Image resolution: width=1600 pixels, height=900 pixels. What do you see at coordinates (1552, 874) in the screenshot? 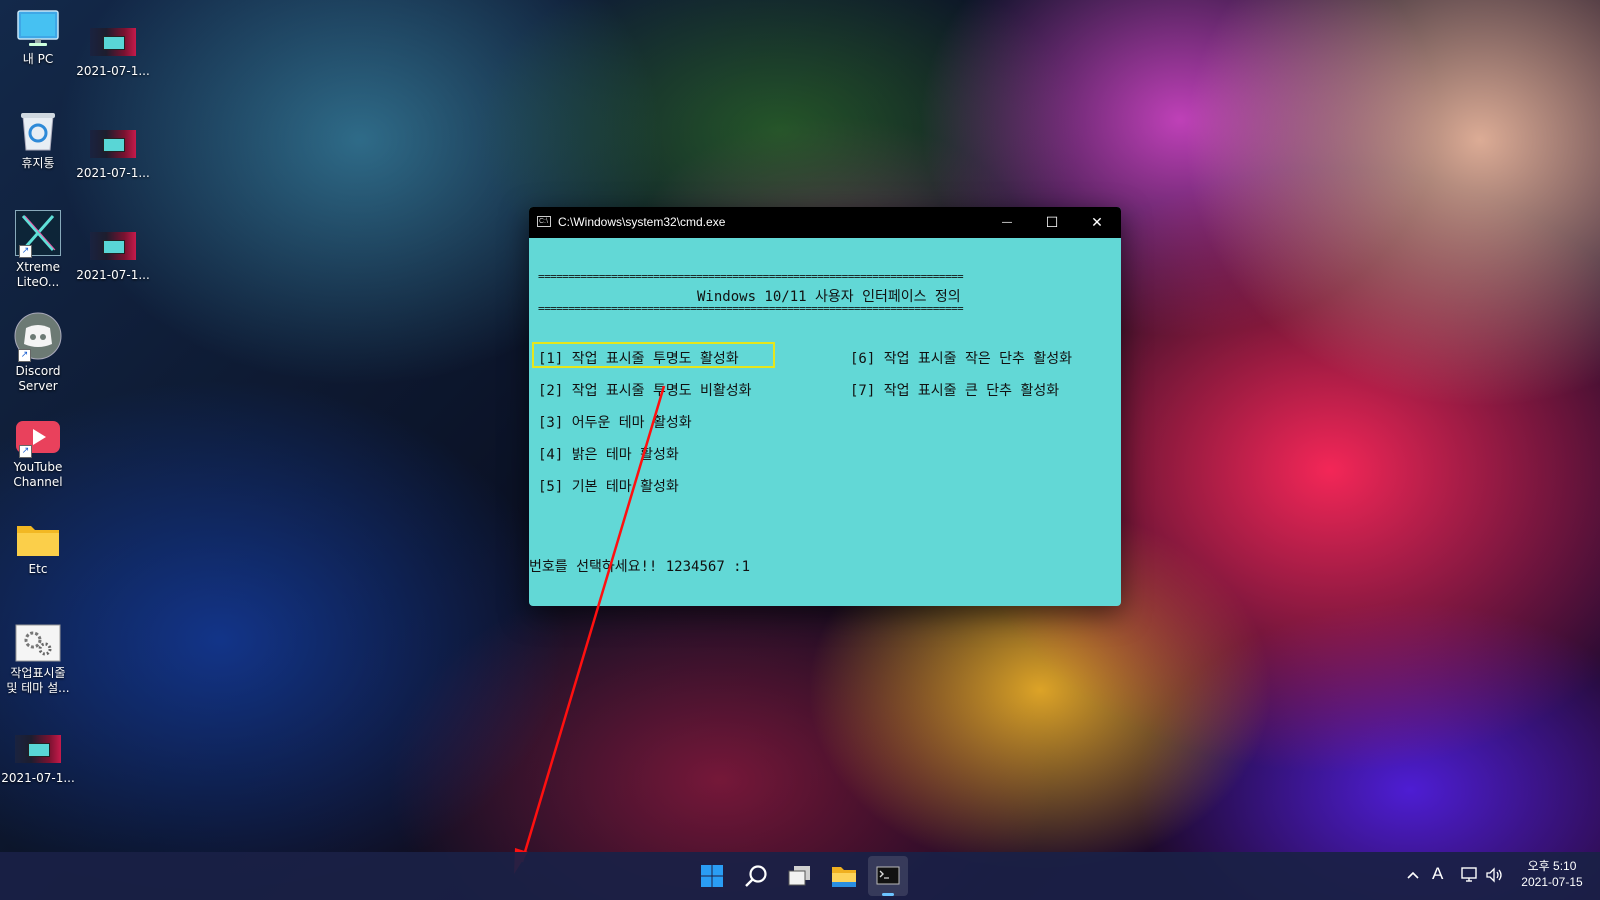
I see `clock: 오후 5:10 2021-07-15` at bounding box center [1552, 874].